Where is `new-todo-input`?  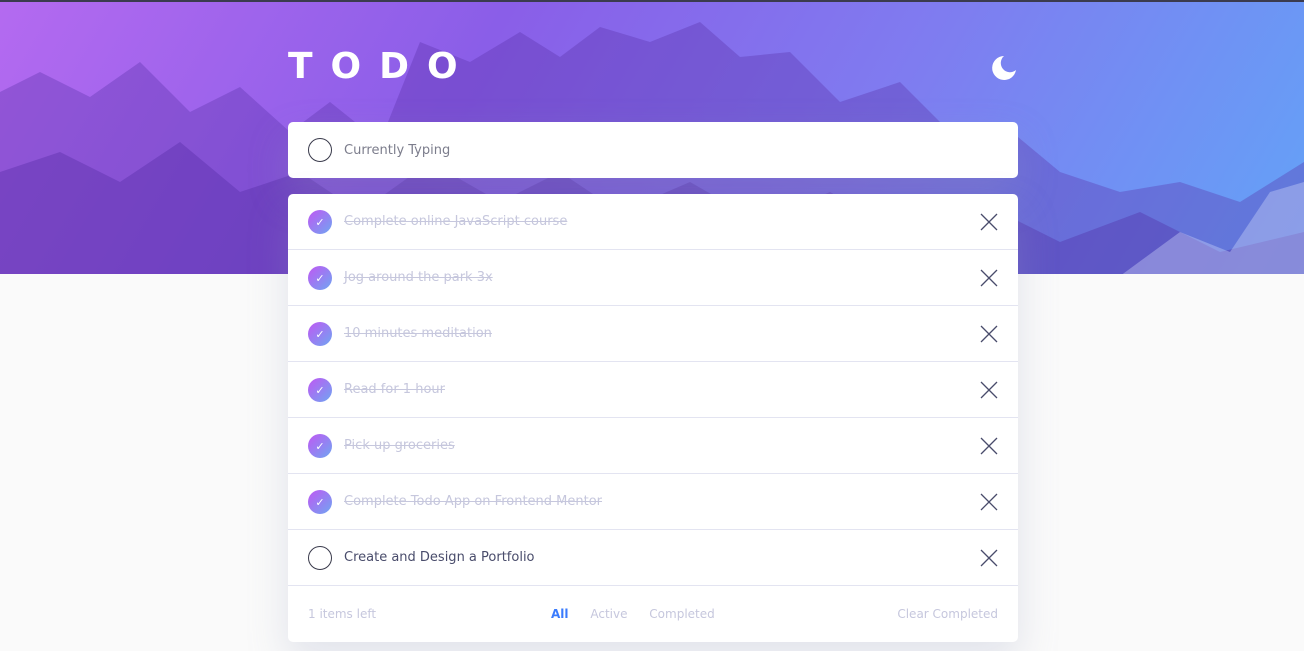 new-todo-input is located at coordinates (664, 150).